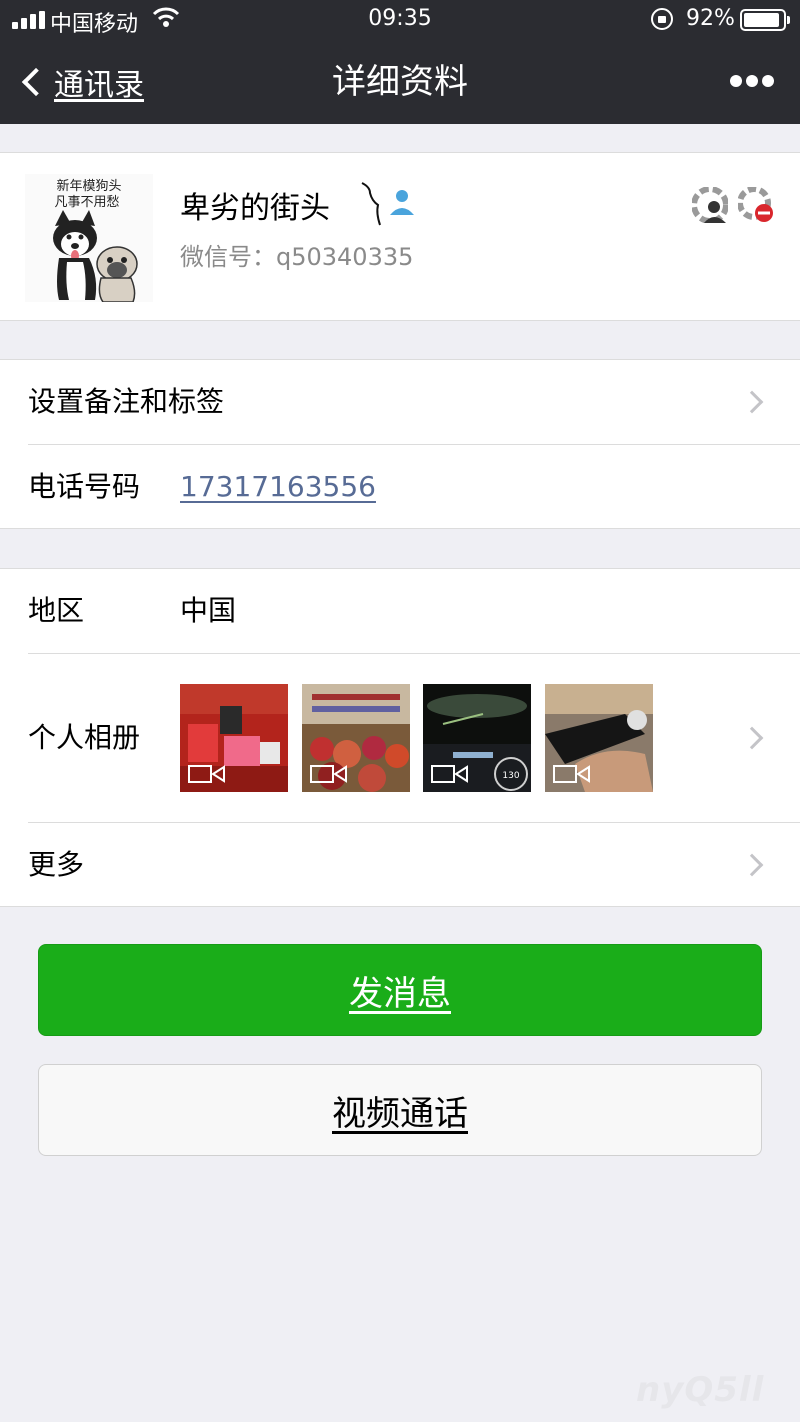  Describe the element at coordinates (255, 208) in the screenshot. I see `contact-name: 卑劣的街头` at that location.